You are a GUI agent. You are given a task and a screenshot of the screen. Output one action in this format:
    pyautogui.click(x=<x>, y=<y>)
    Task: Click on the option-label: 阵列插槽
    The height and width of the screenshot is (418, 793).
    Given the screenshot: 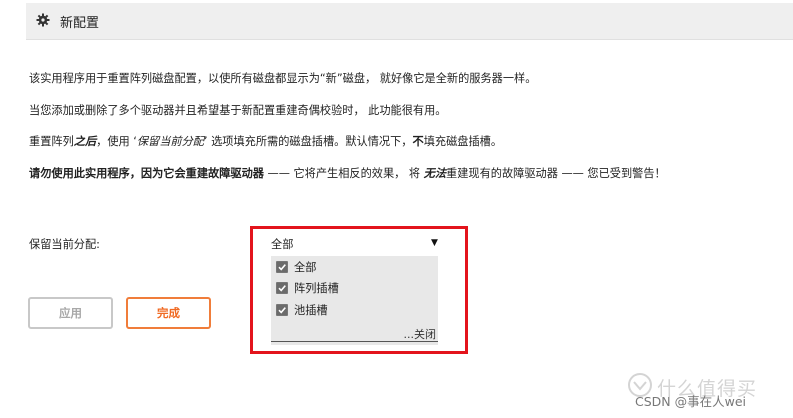 What is the action you would take?
    pyautogui.click(x=316, y=288)
    